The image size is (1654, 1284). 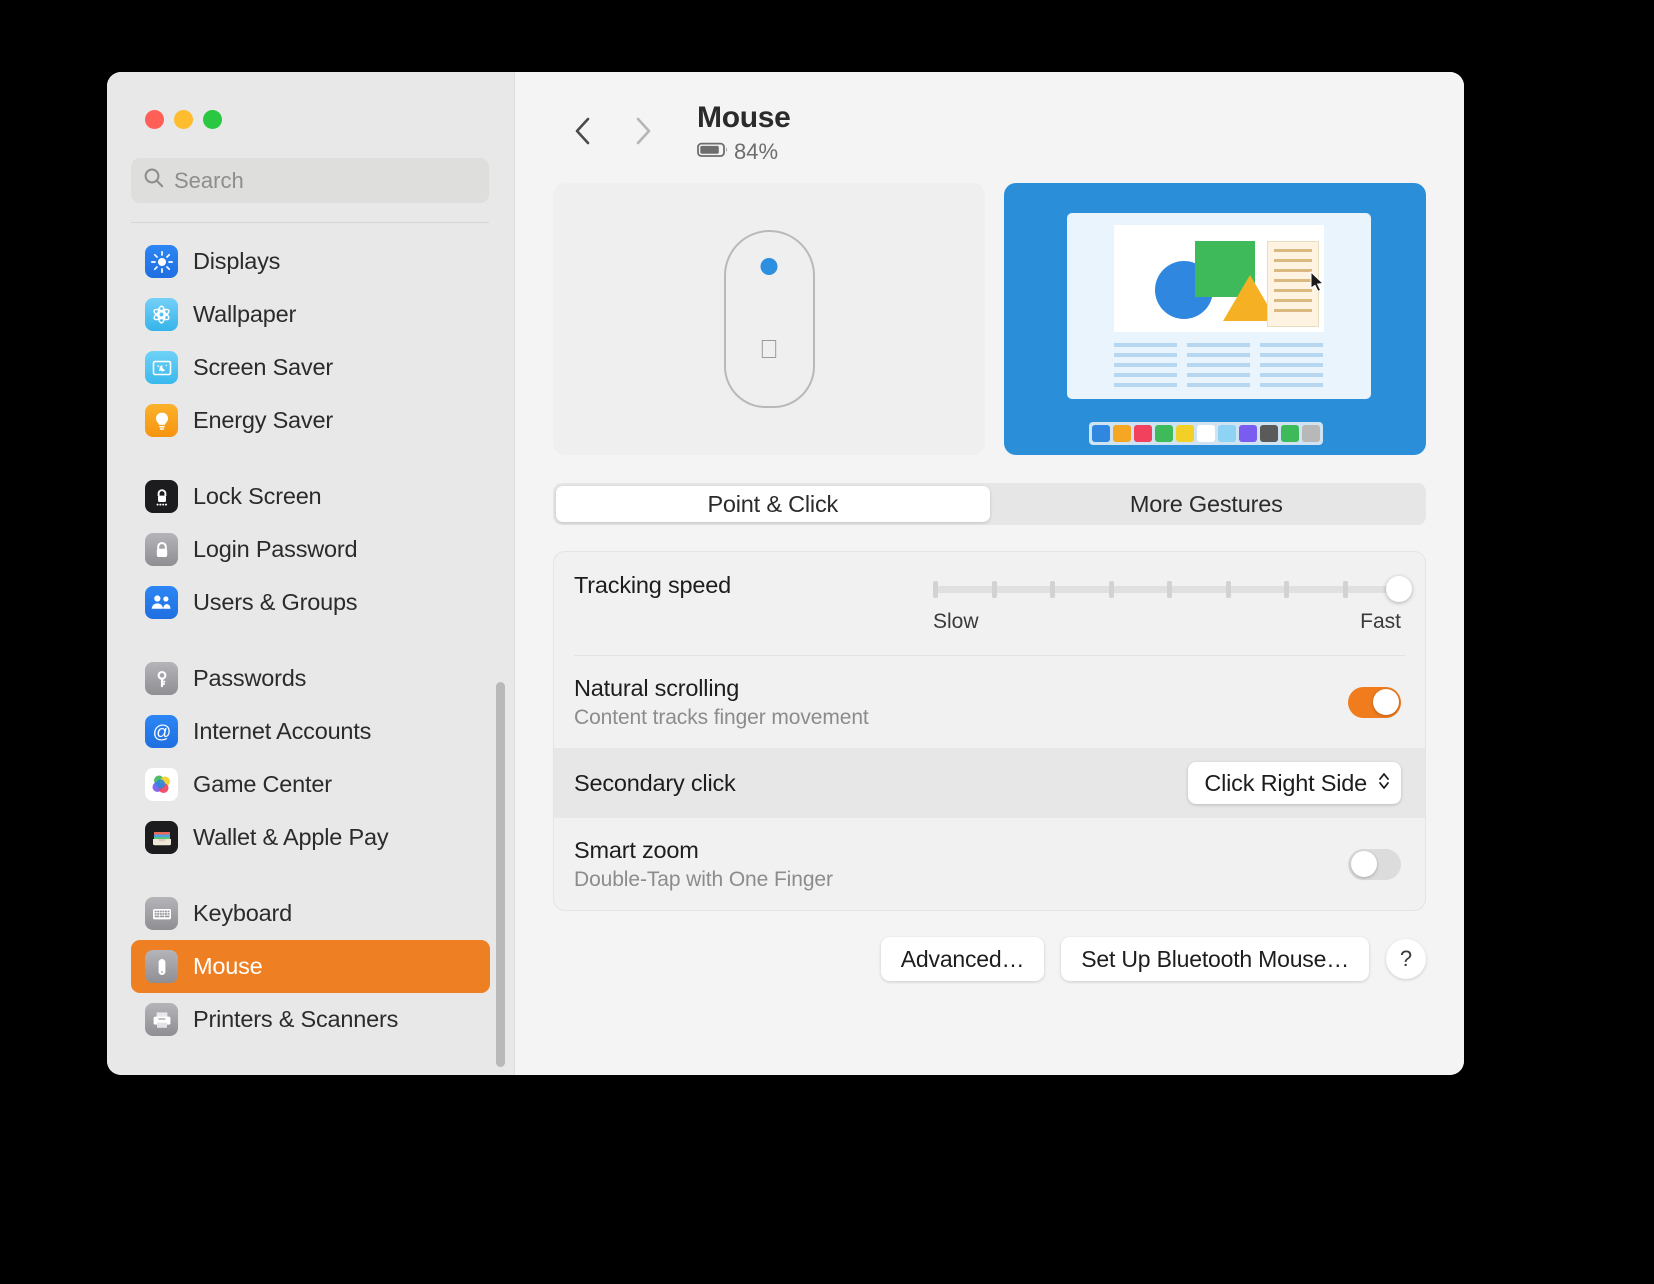 What do you see at coordinates (657, 687) in the screenshot?
I see `natural-scrolling-label: Natural scrolling` at bounding box center [657, 687].